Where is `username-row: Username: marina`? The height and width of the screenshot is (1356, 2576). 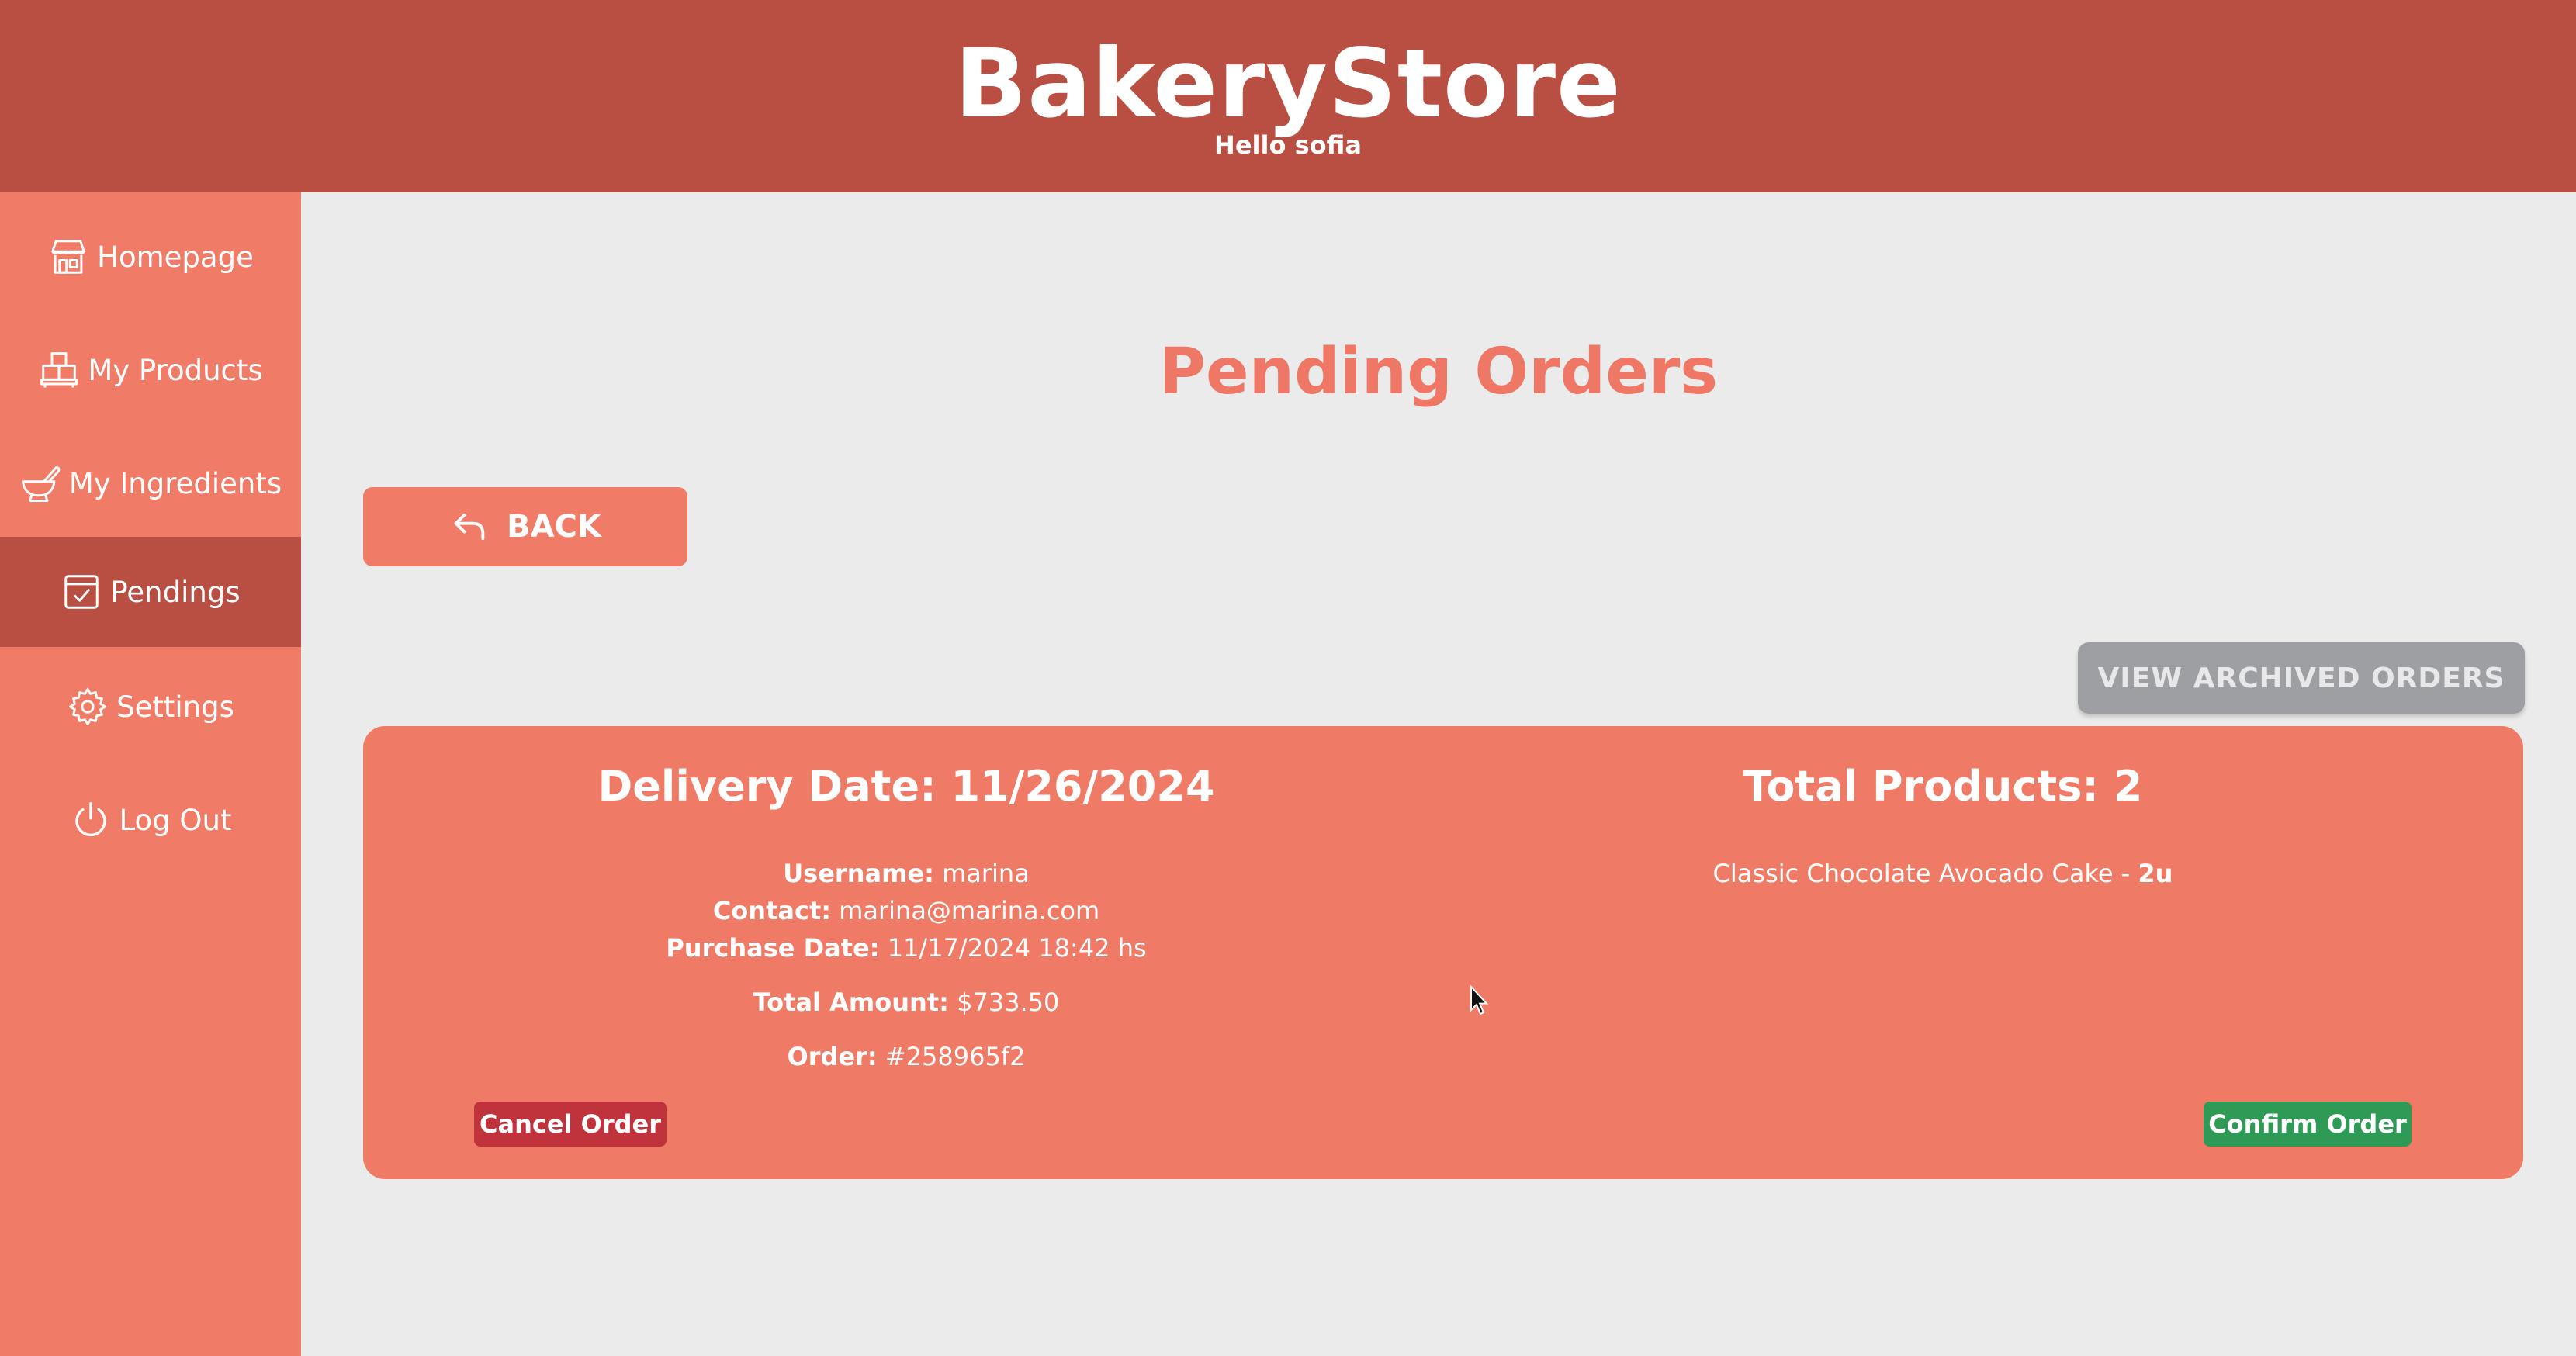 username-row: Username: marina is located at coordinates (906, 873).